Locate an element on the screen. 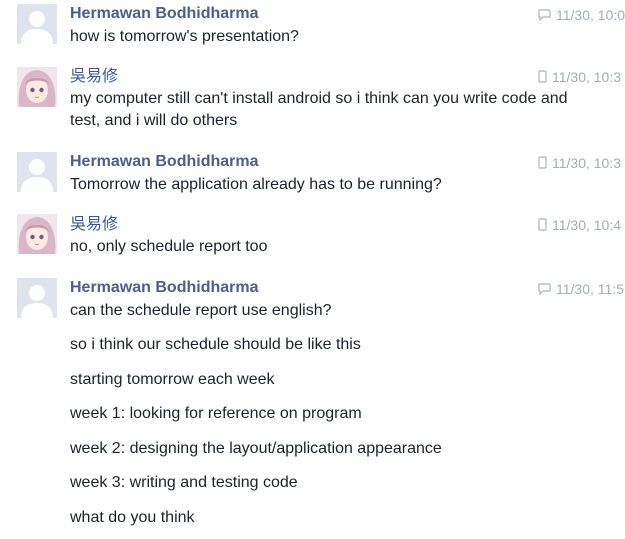 The image size is (625, 539). message-time: 11/30, 10:0 is located at coordinates (590, 15).